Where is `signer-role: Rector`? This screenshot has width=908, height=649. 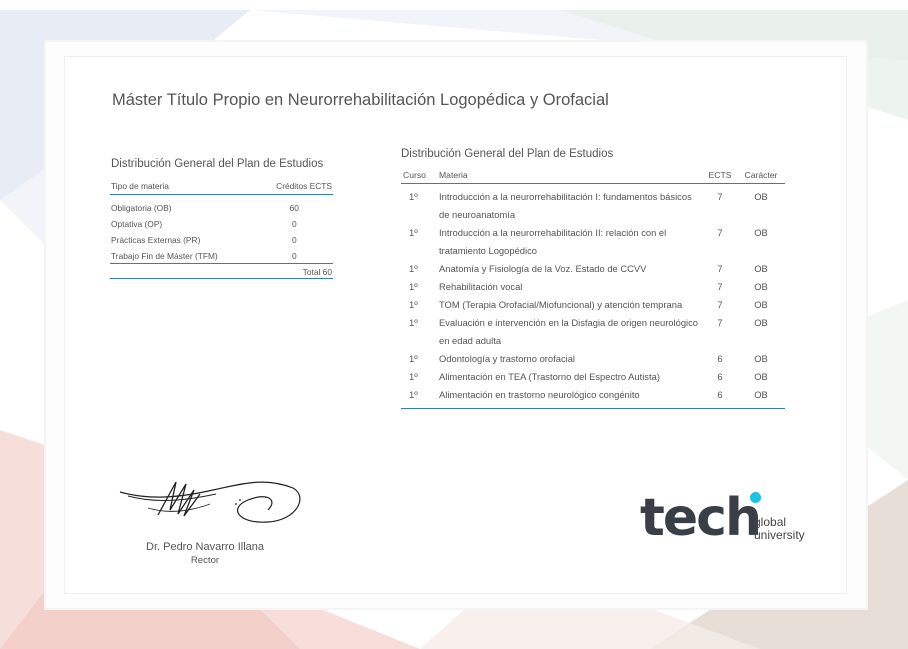 signer-role: Rector is located at coordinates (205, 560).